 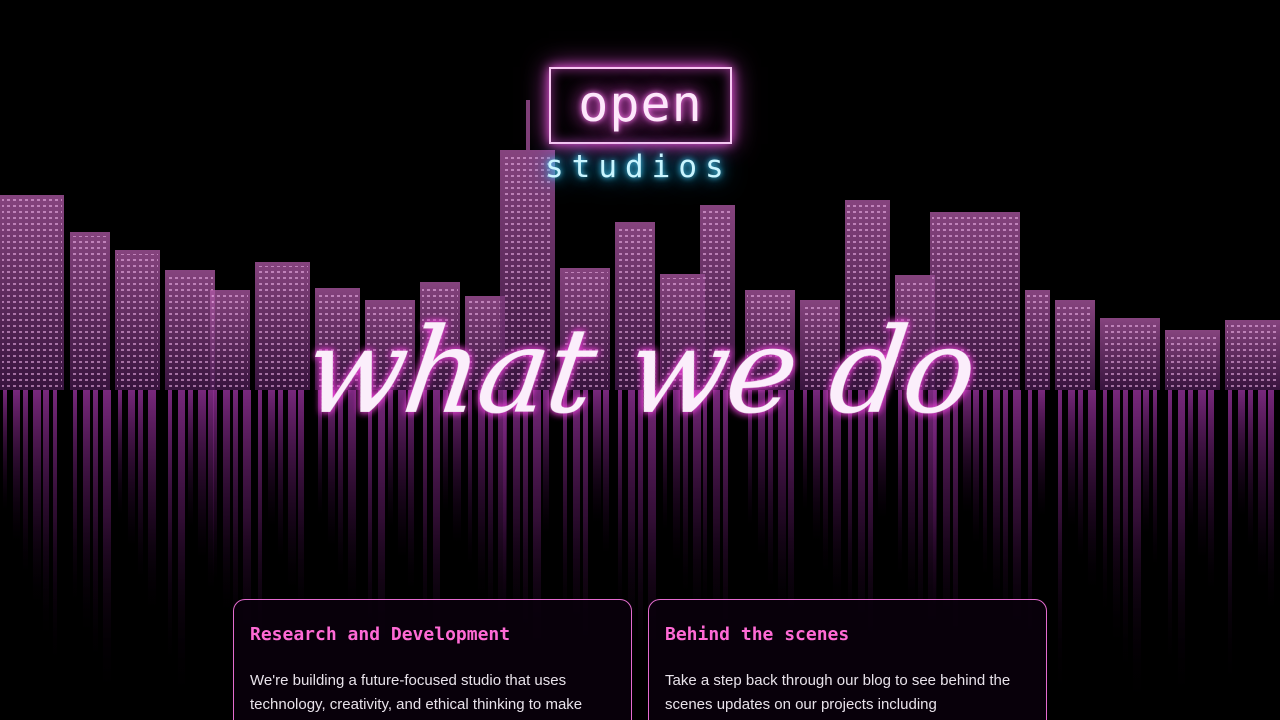 What do you see at coordinates (528, 125) in the screenshot?
I see `building-spire` at bounding box center [528, 125].